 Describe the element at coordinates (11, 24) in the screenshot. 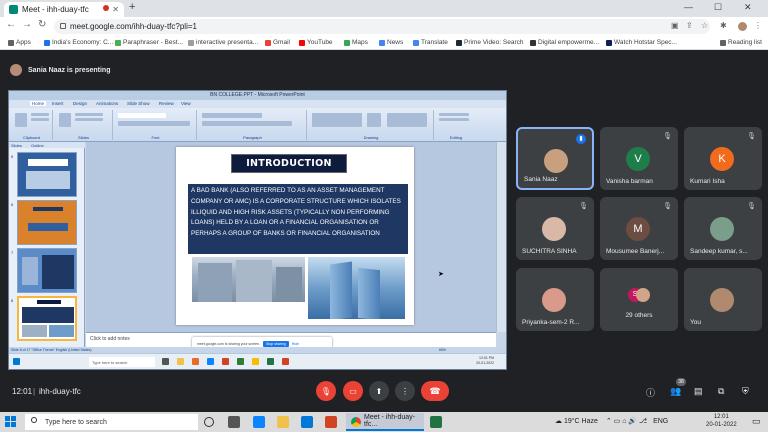

I see `back-button: ←` at that location.